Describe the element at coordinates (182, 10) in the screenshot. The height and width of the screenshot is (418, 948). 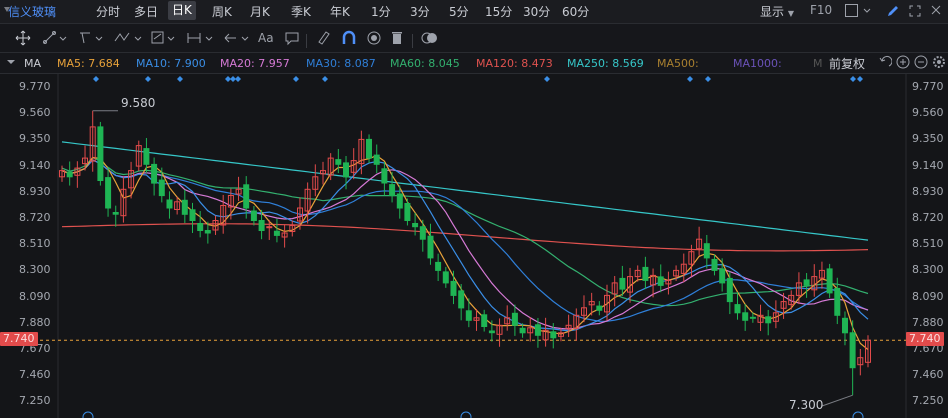
I see `tab-period-2: 日K` at that location.